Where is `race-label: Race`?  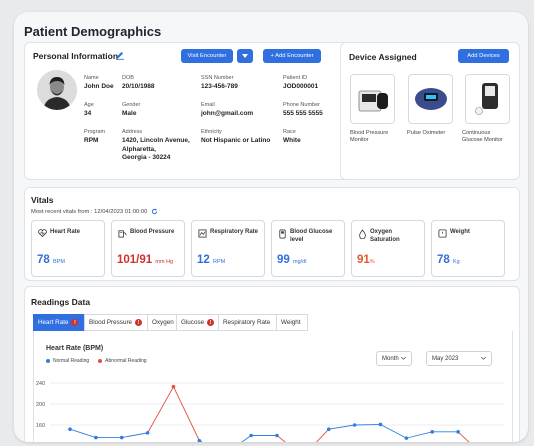
race-label: Race is located at coordinates (289, 132).